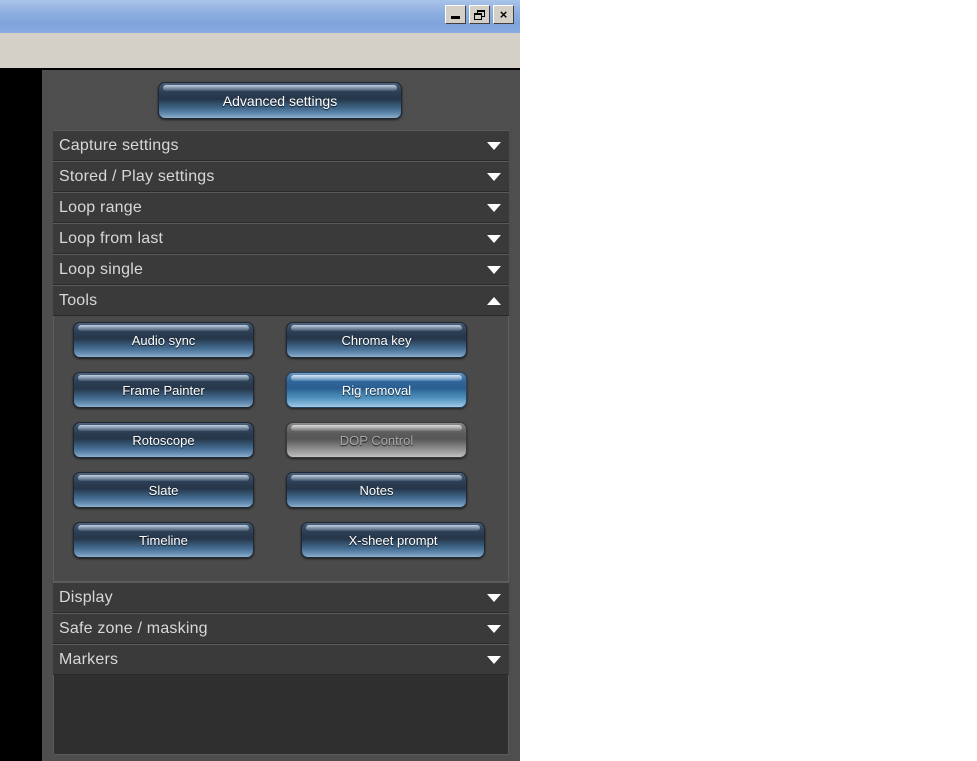 The width and height of the screenshot is (977, 761). I want to click on tool-button-slate: Slate, so click(163, 490).